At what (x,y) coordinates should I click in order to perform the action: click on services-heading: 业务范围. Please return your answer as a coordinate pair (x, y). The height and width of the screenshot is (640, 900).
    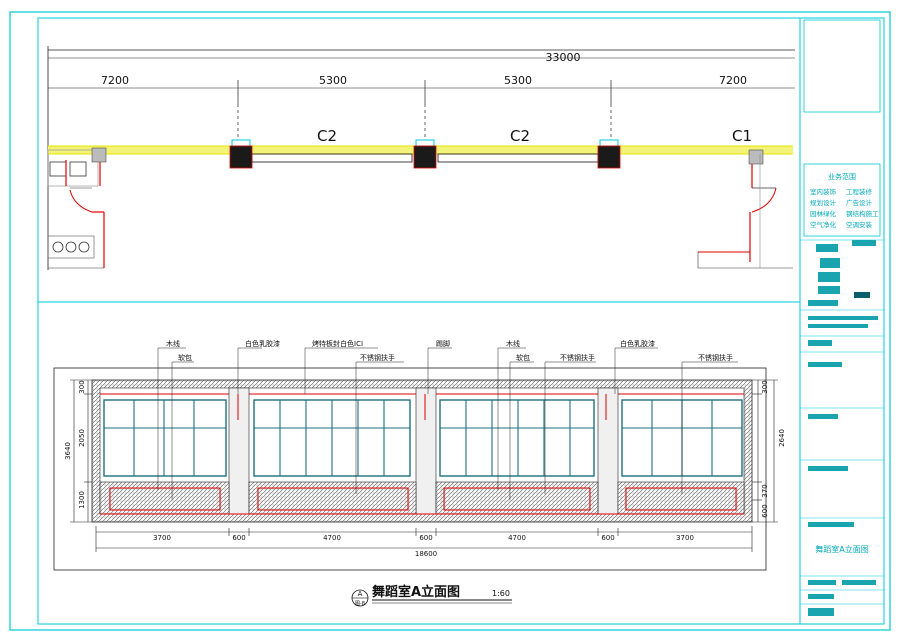
    Looking at the image, I should click on (842, 176).